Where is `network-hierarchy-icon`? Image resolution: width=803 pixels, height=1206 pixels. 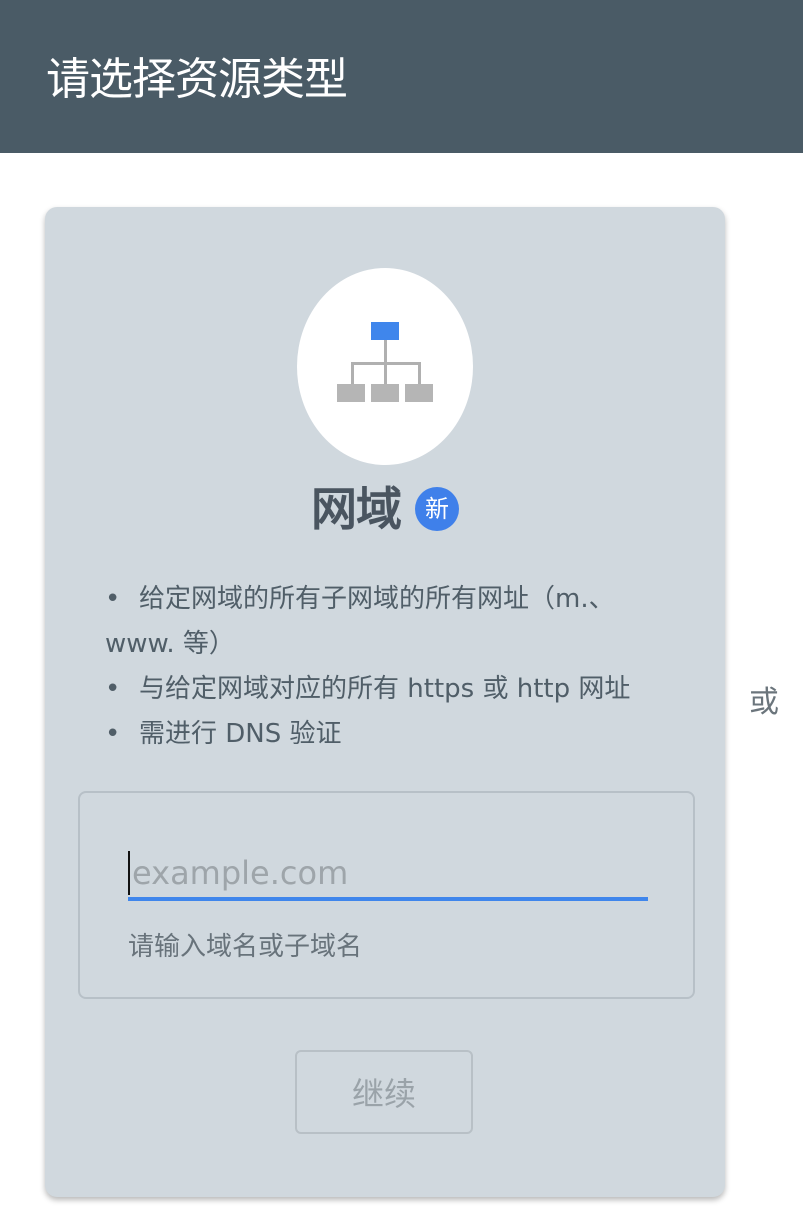
network-hierarchy-icon is located at coordinates (385, 366).